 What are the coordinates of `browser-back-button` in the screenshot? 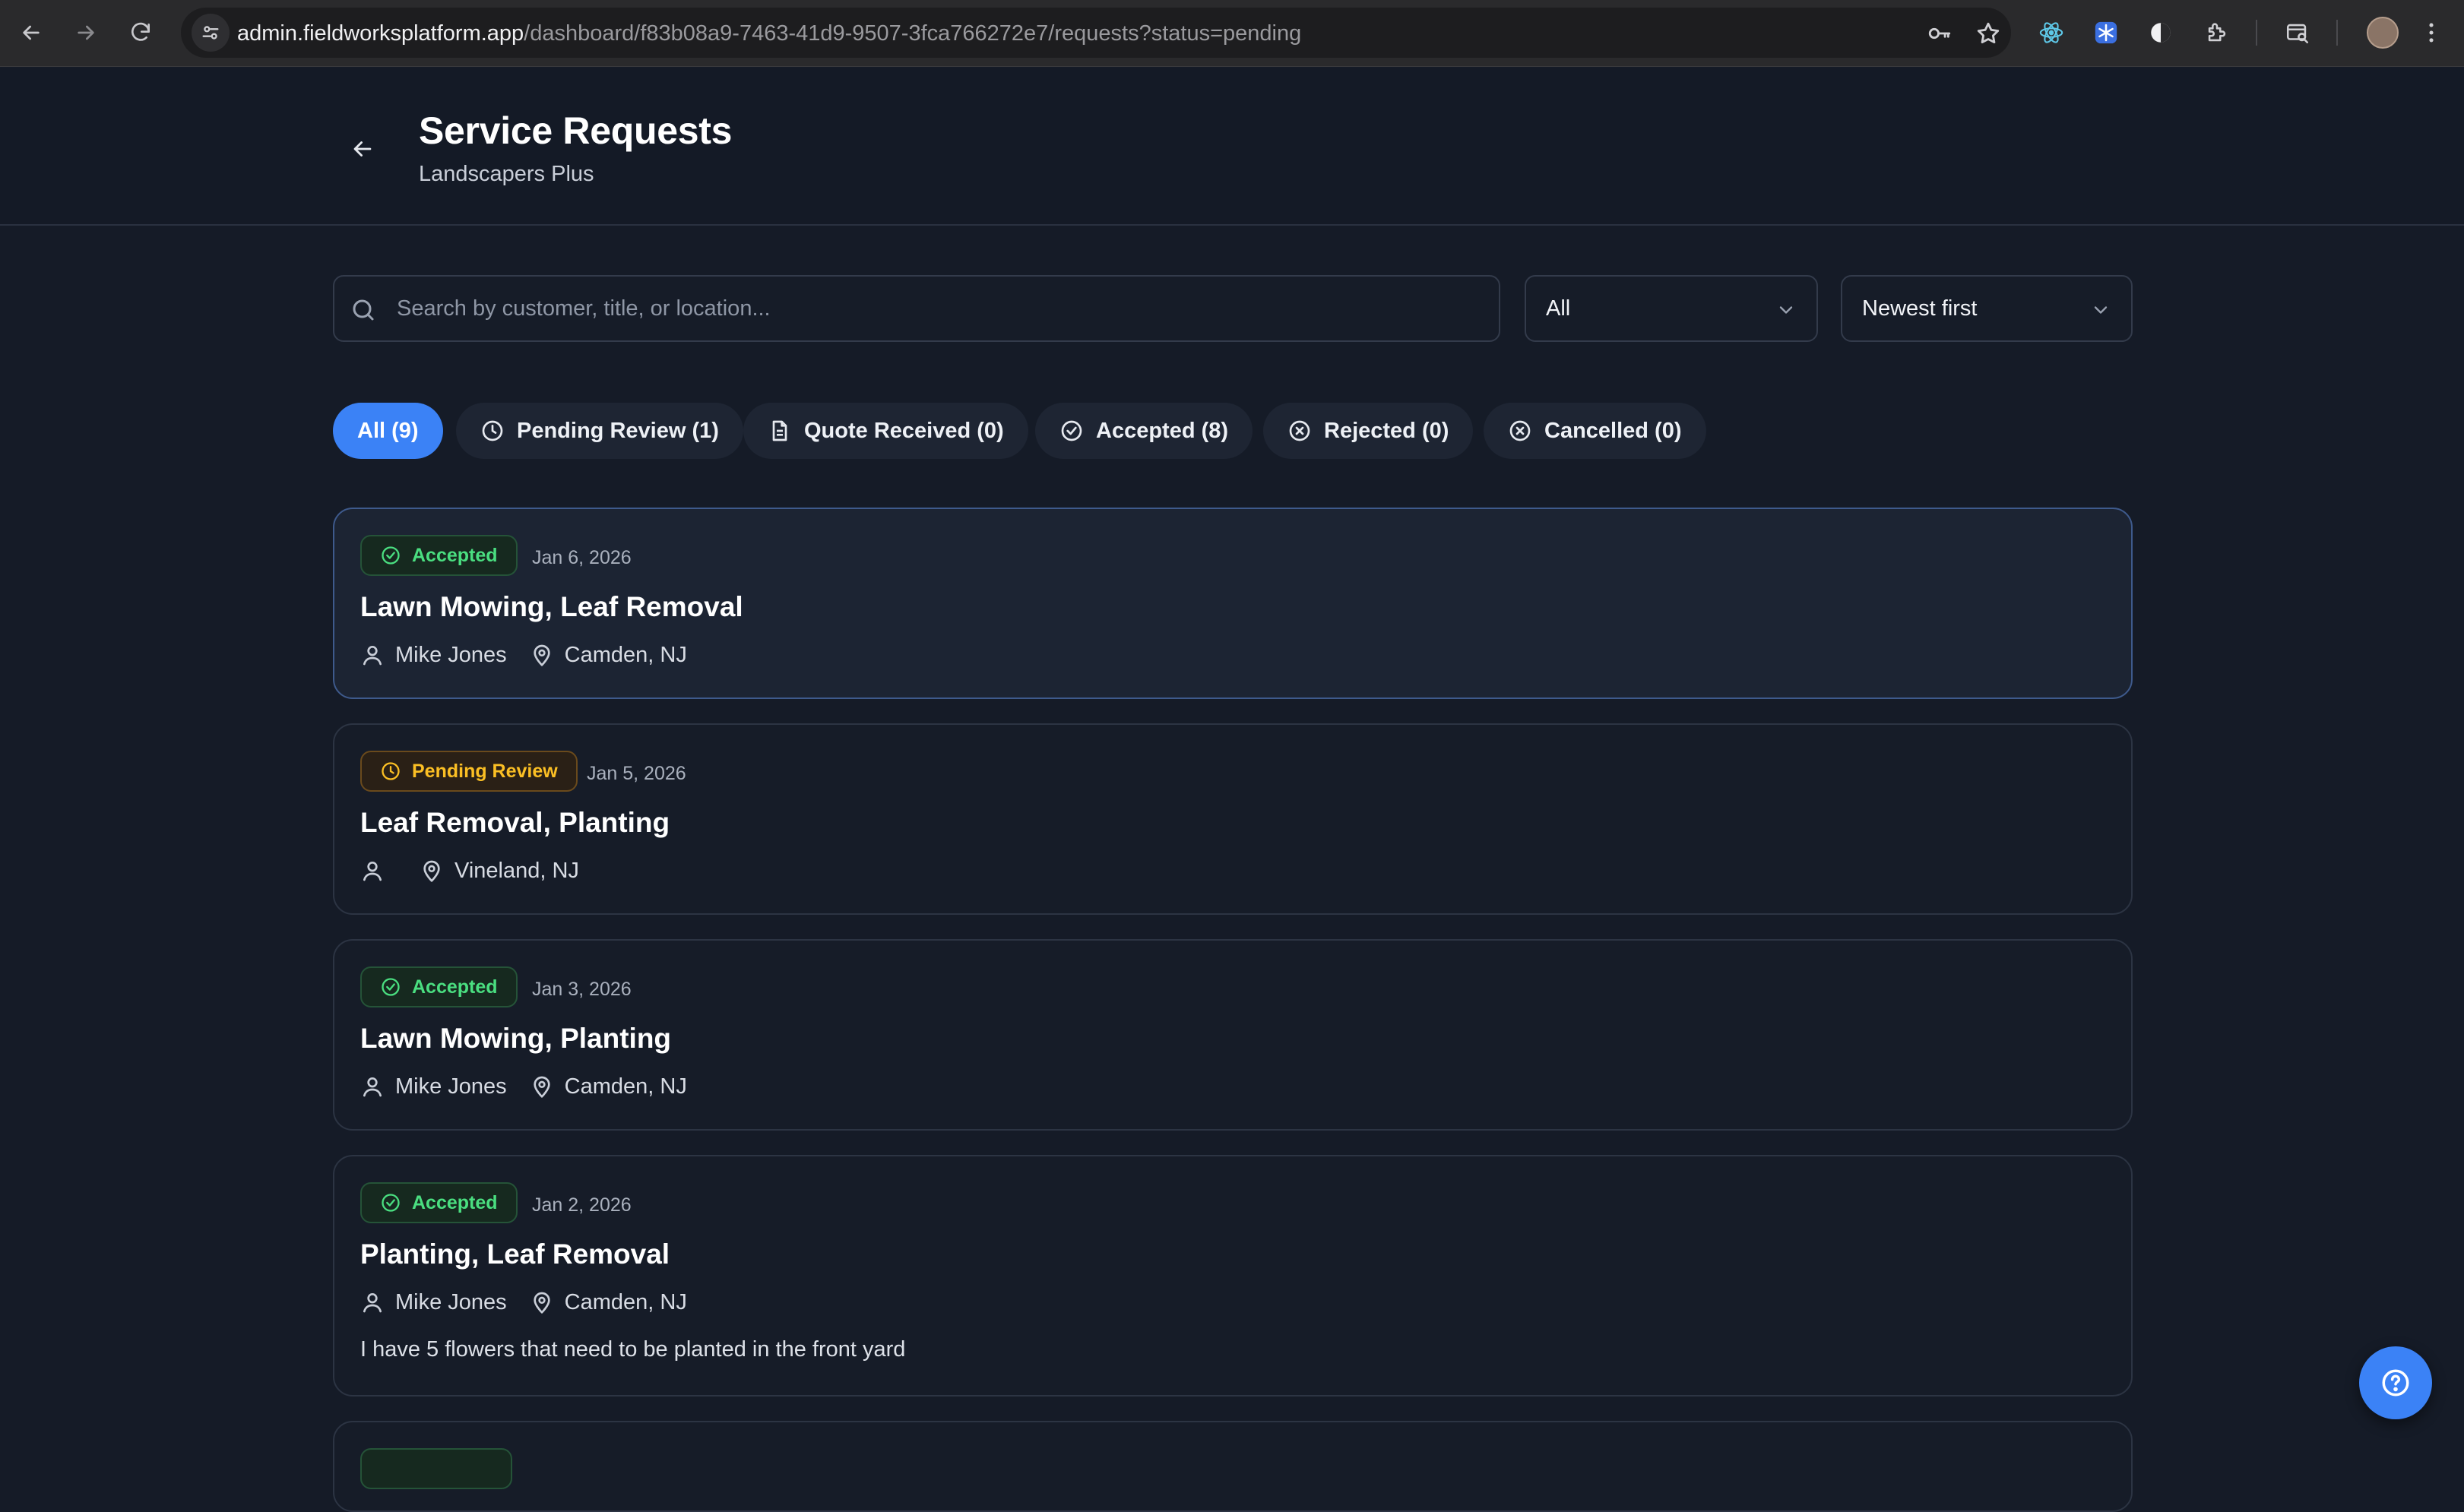 It's located at (31, 32).